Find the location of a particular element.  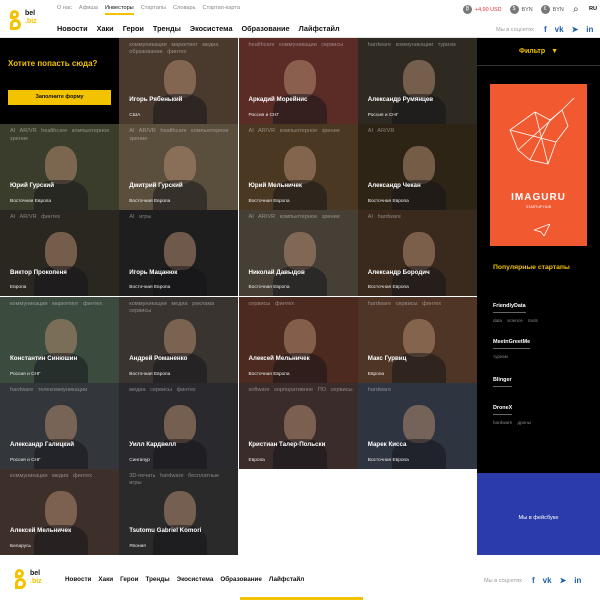

search-icon: ⌕ is located at coordinates (576, 9).